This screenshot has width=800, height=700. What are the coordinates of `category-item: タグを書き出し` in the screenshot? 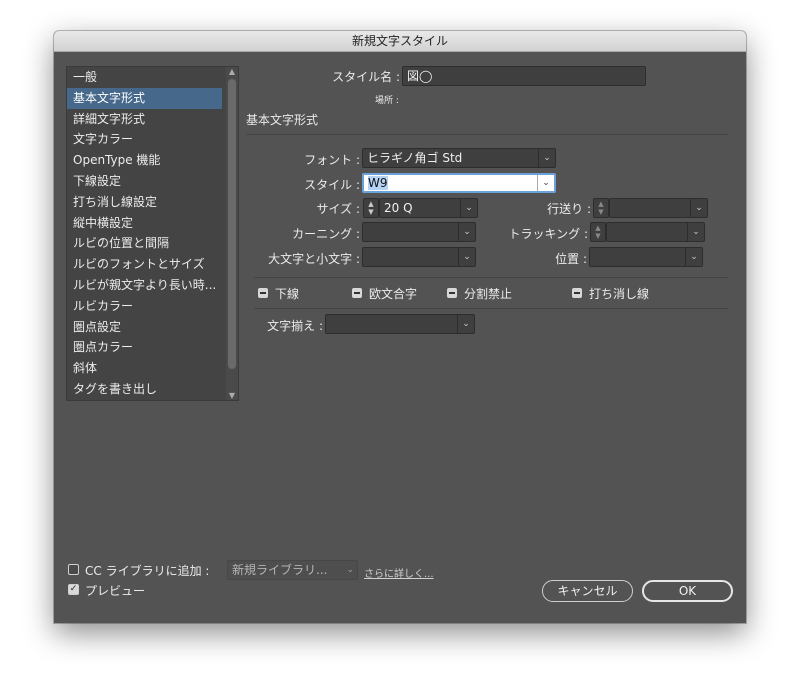 It's located at (144, 389).